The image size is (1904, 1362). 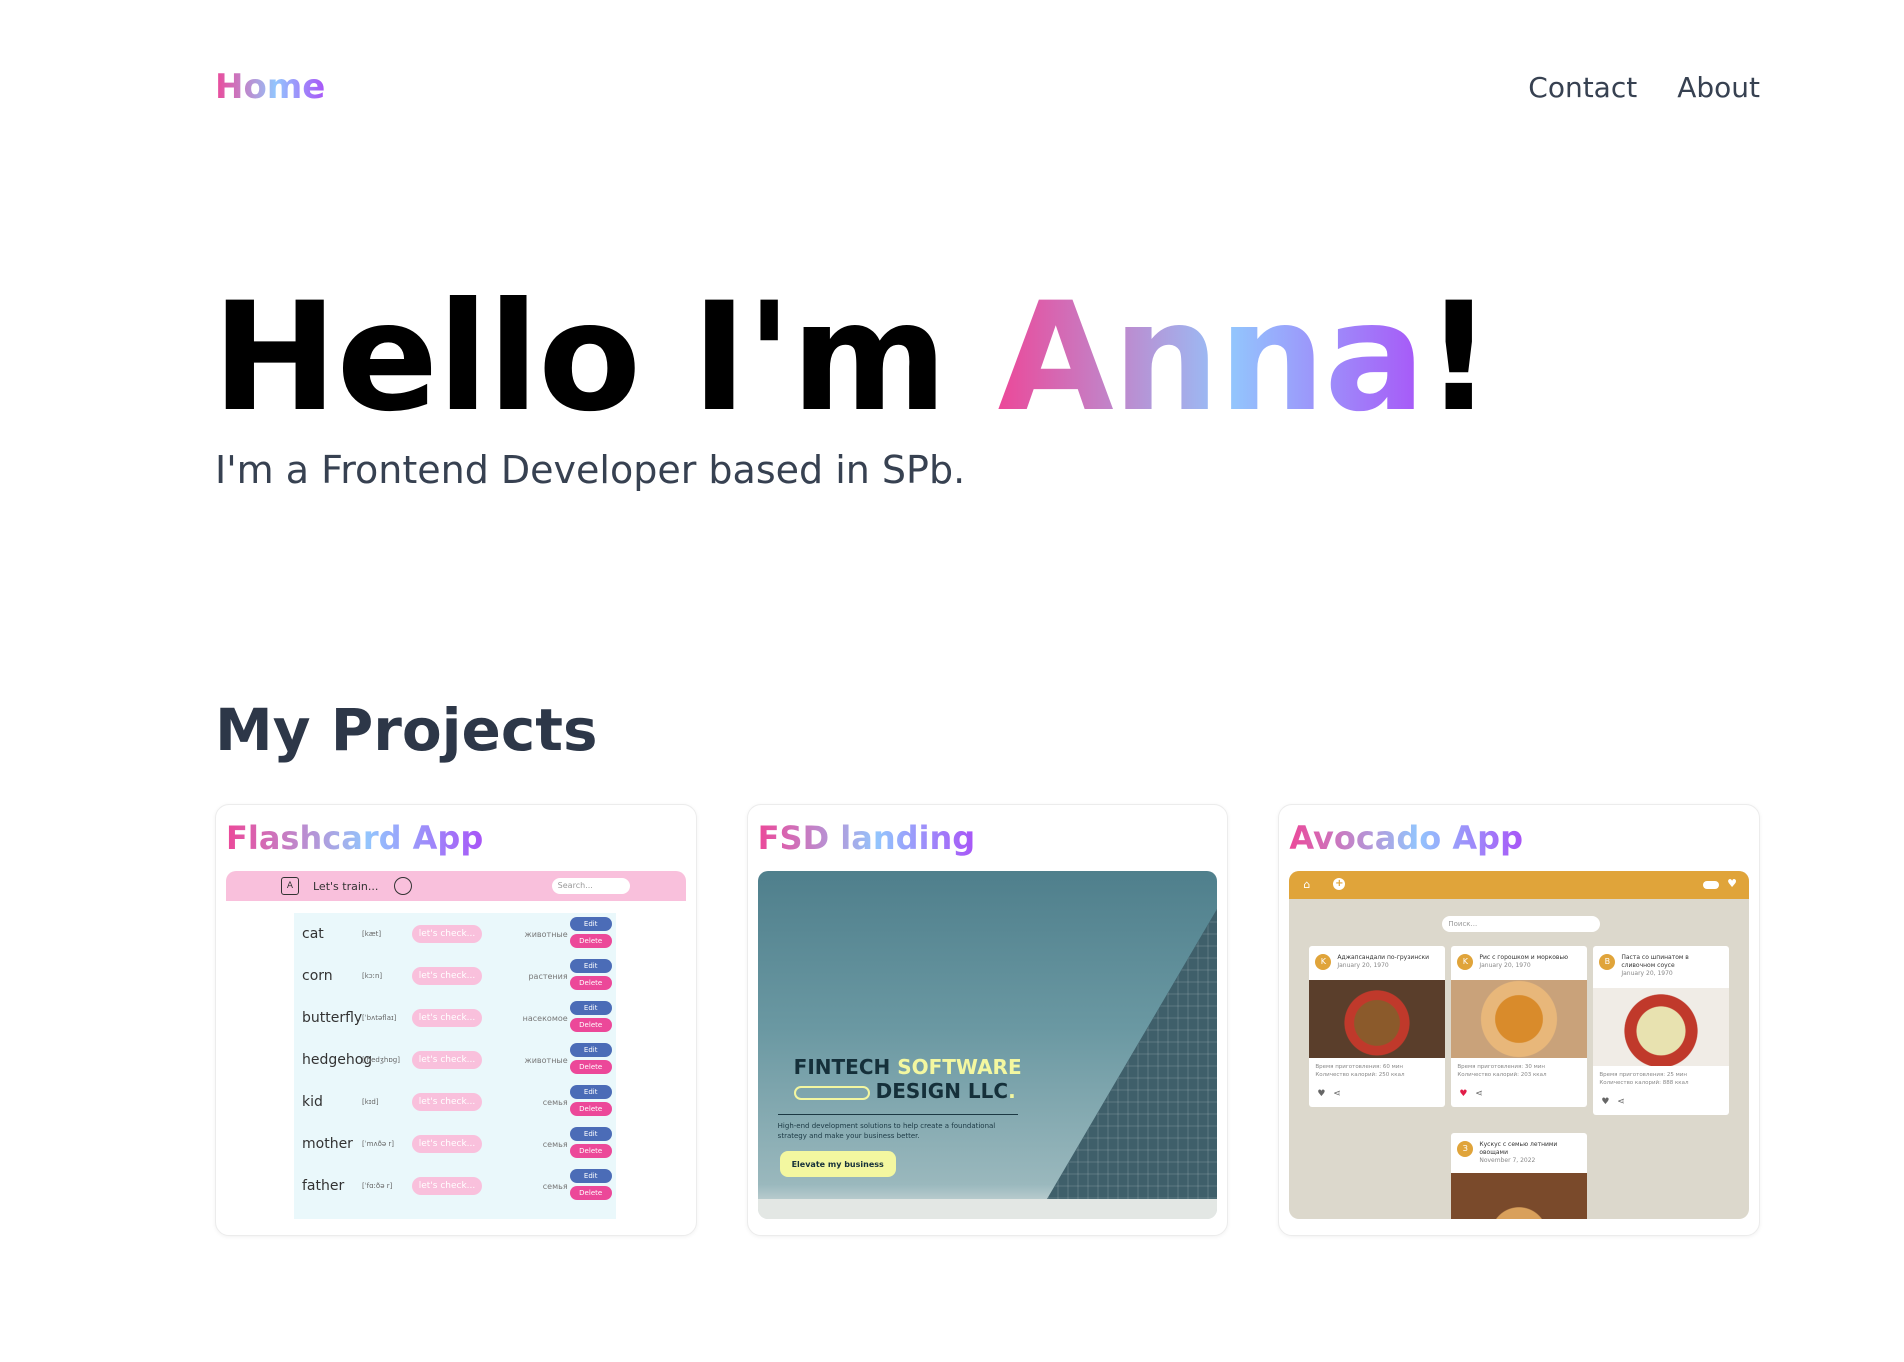 What do you see at coordinates (313, 934) in the screenshot?
I see `word: cat` at bounding box center [313, 934].